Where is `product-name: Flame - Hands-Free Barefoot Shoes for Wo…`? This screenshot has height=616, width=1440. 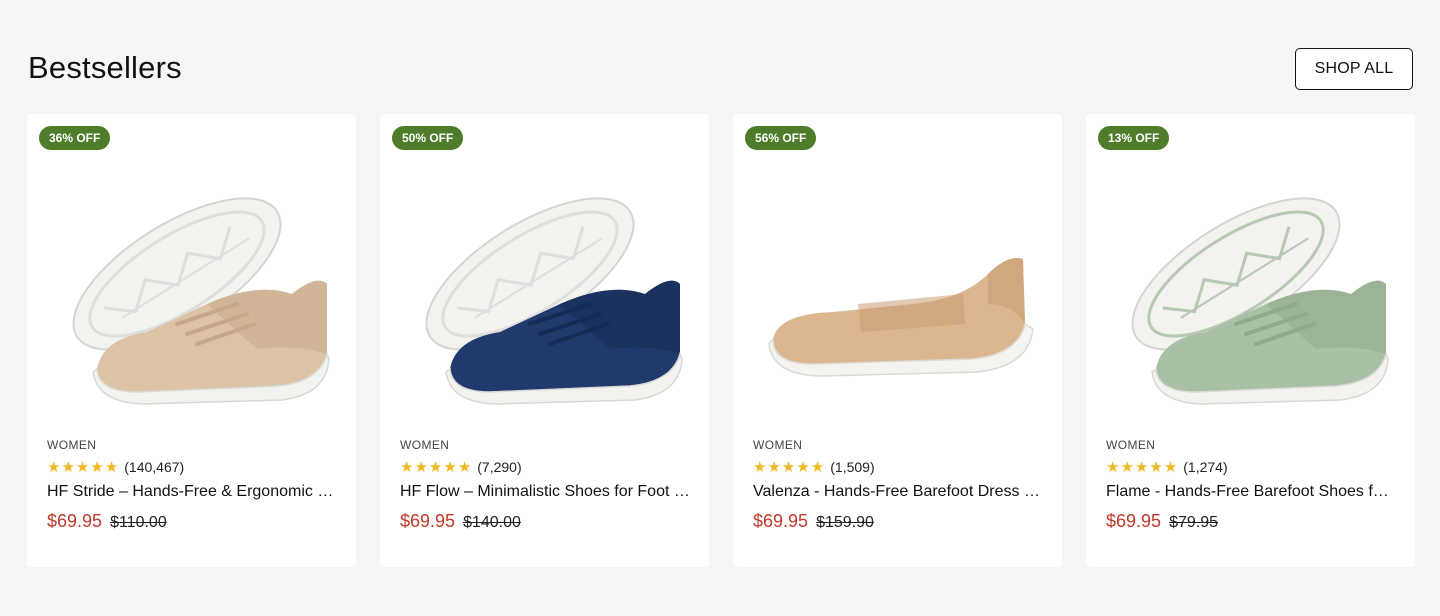
product-name: Flame - Hands-Free Barefoot Shoes for Wo… is located at coordinates (1251, 492).